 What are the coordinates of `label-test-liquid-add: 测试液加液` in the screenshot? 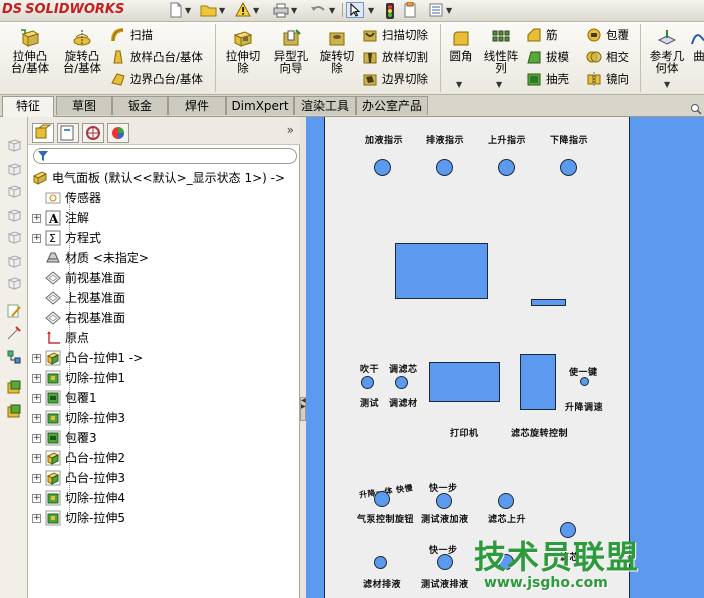 It's located at (445, 520).